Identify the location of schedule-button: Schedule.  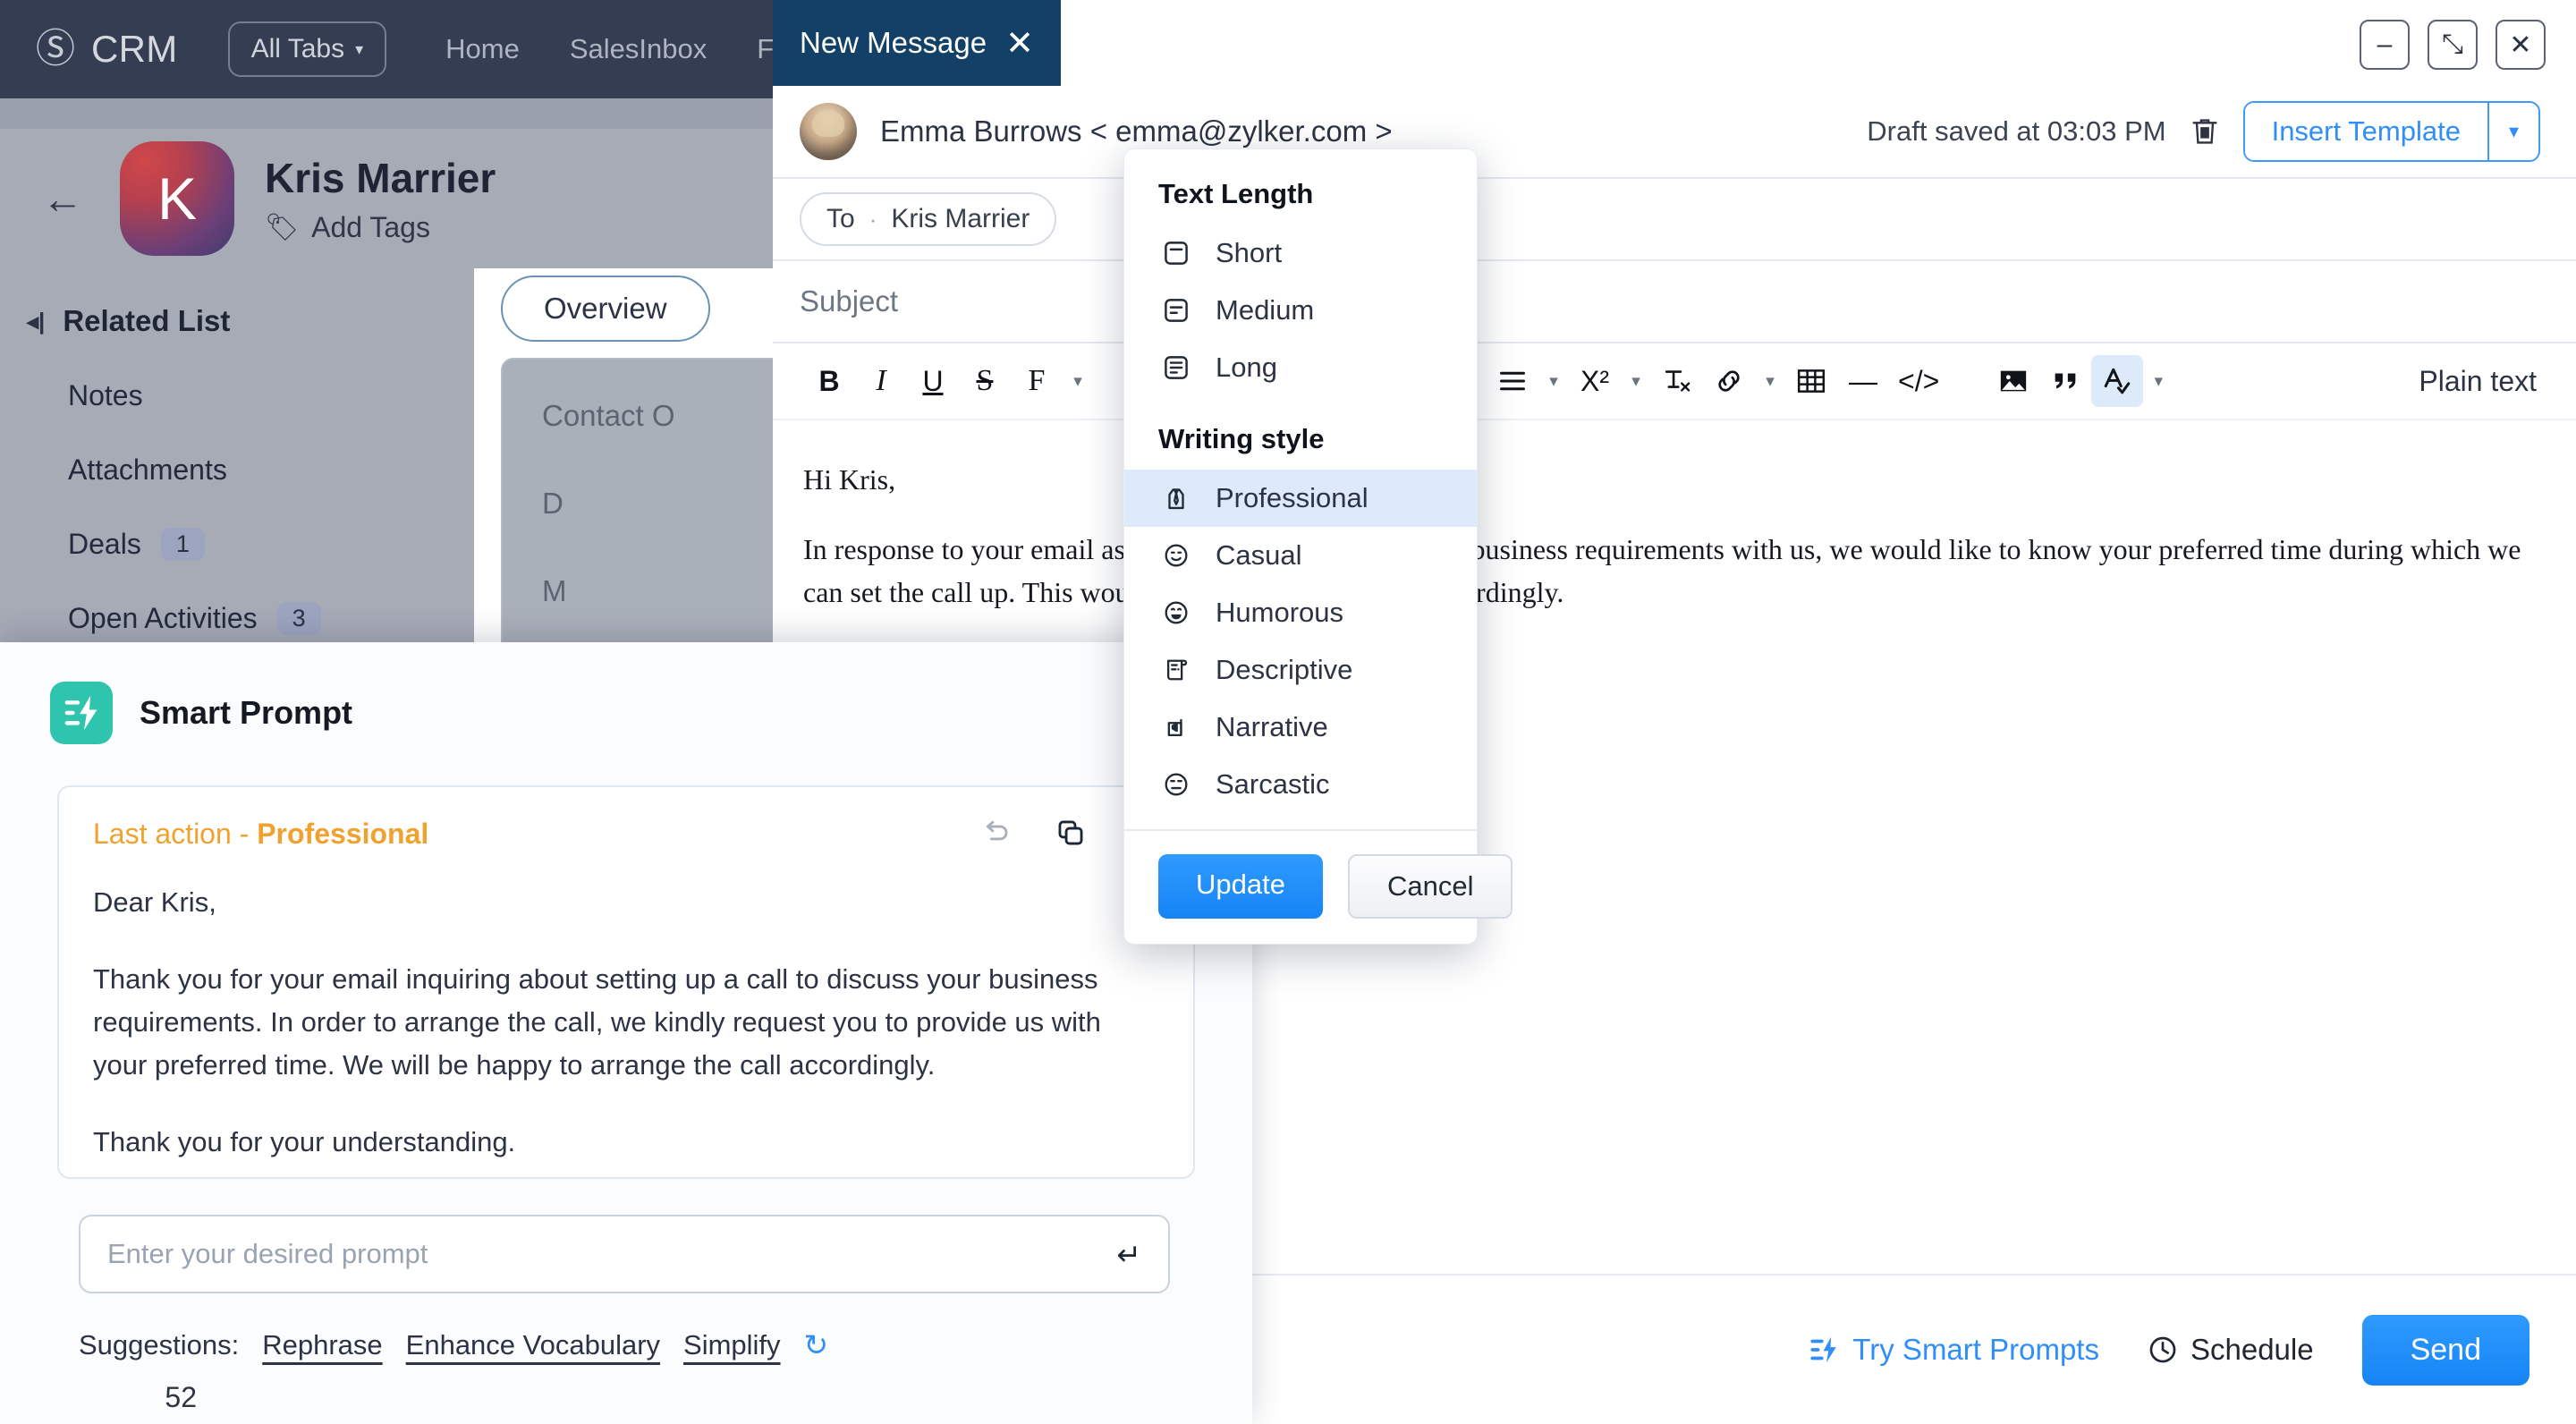
(2231, 1350).